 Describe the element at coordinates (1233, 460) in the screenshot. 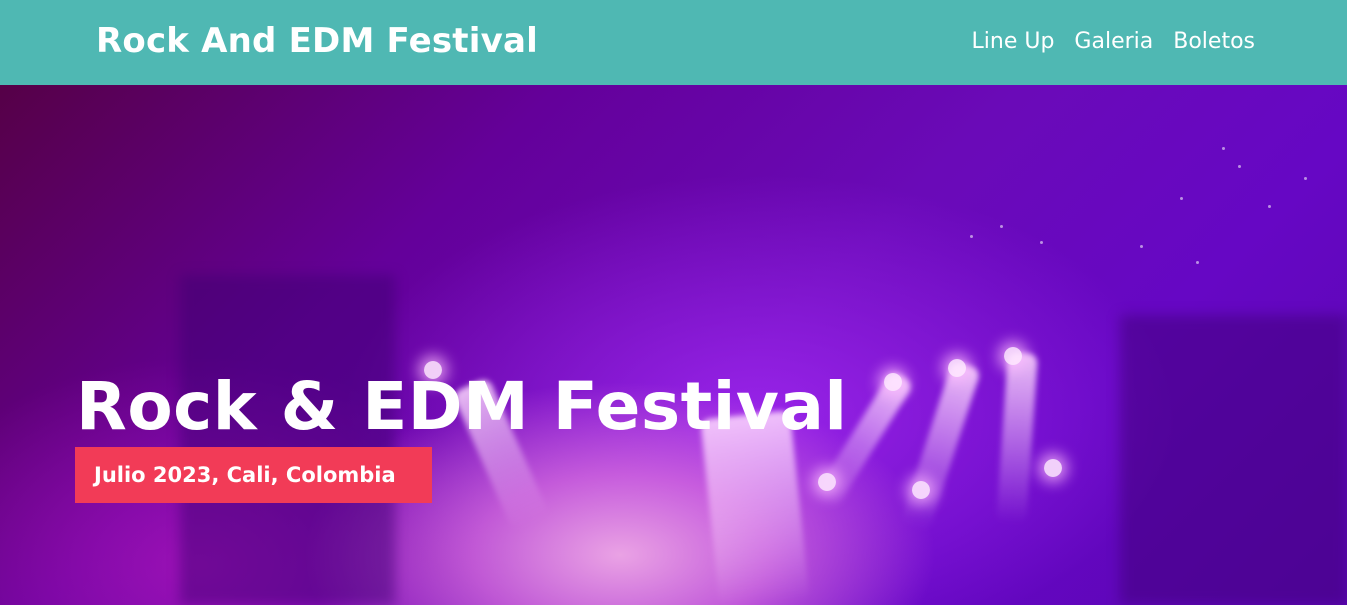

I see `right-speaker-shadow` at that location.